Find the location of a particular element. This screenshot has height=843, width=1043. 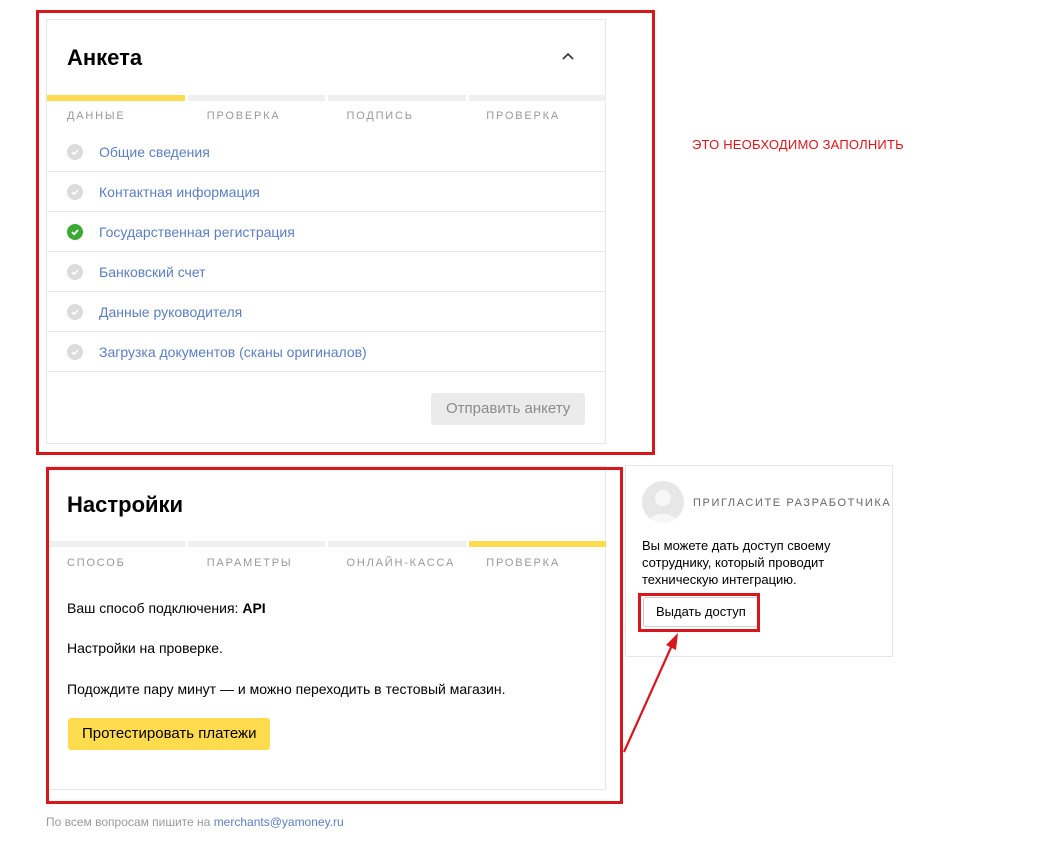

step-label: СПОСОБ is located at coordinates (96, 563).